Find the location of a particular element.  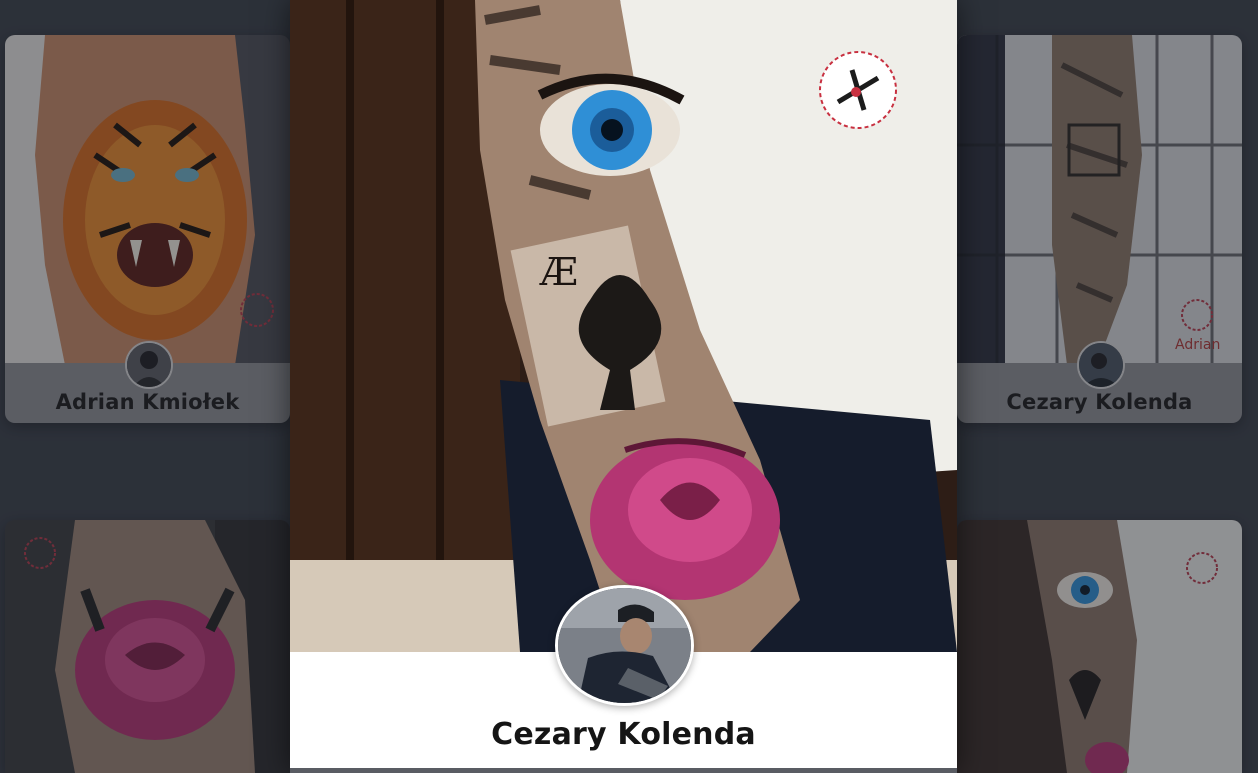

tattoo-photo-rose-hand is located at coordinates (147, 646).